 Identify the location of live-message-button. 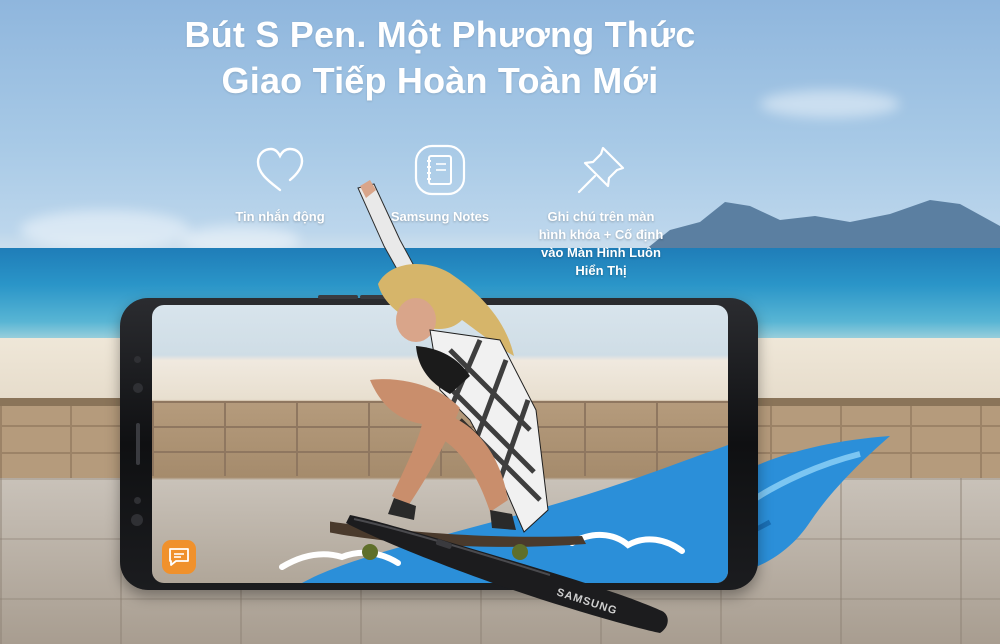
(179, 557).